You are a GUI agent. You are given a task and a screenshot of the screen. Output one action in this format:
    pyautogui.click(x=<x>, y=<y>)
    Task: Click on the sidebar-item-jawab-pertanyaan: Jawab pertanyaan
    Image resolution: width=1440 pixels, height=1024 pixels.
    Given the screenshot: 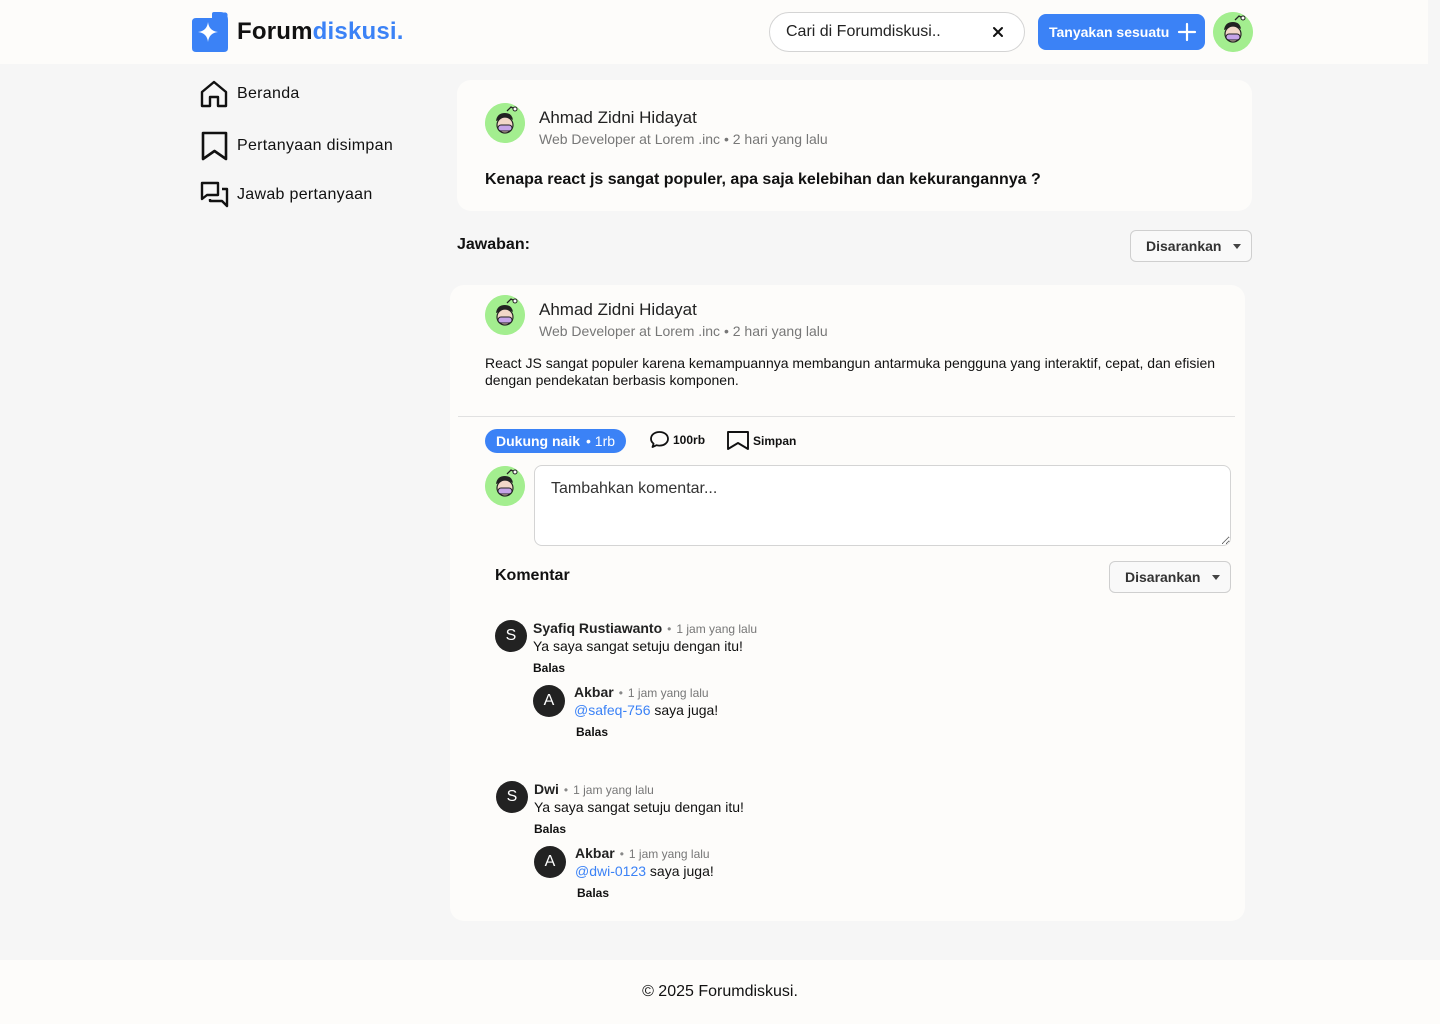 What is the action you would take?
    pyautogui.click(x=286, y=194)
    